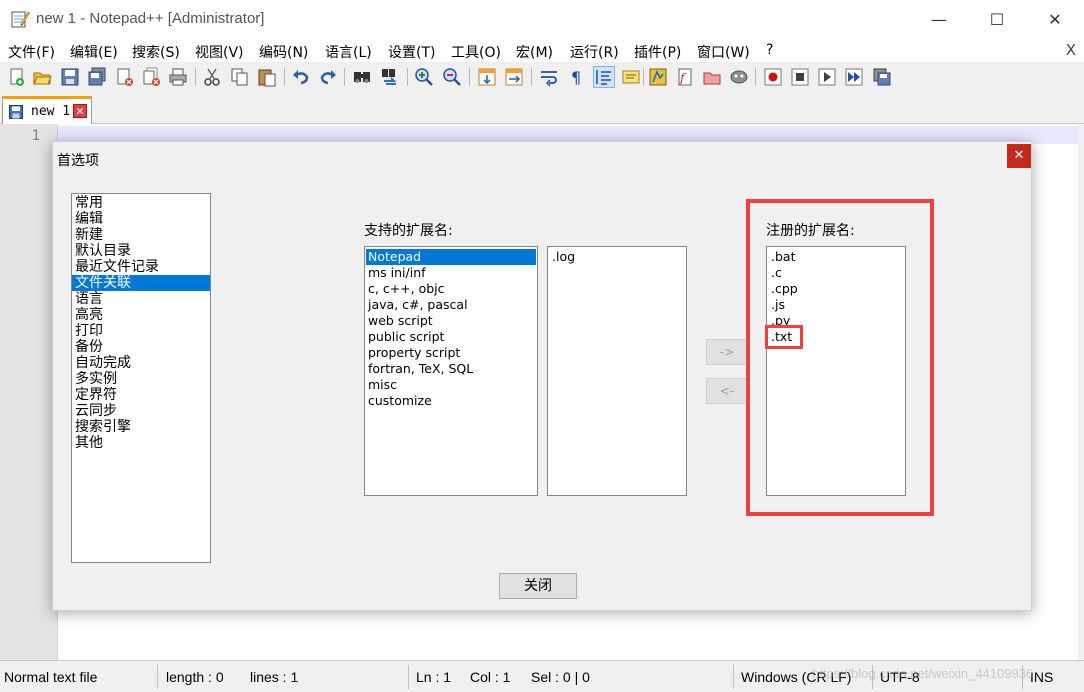  What do you see at coordinates (301, 77) in the screenshot?
I see `undo-icon` at bounding box center [301, 77].